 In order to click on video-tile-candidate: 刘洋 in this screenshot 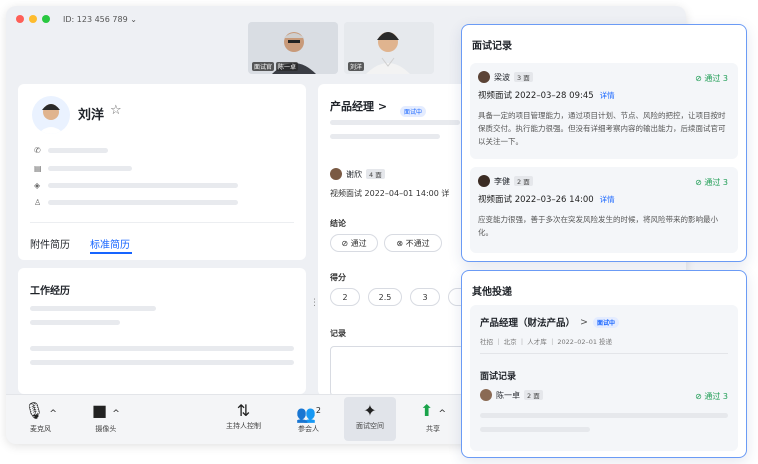, I will do `click(389, 48)`.